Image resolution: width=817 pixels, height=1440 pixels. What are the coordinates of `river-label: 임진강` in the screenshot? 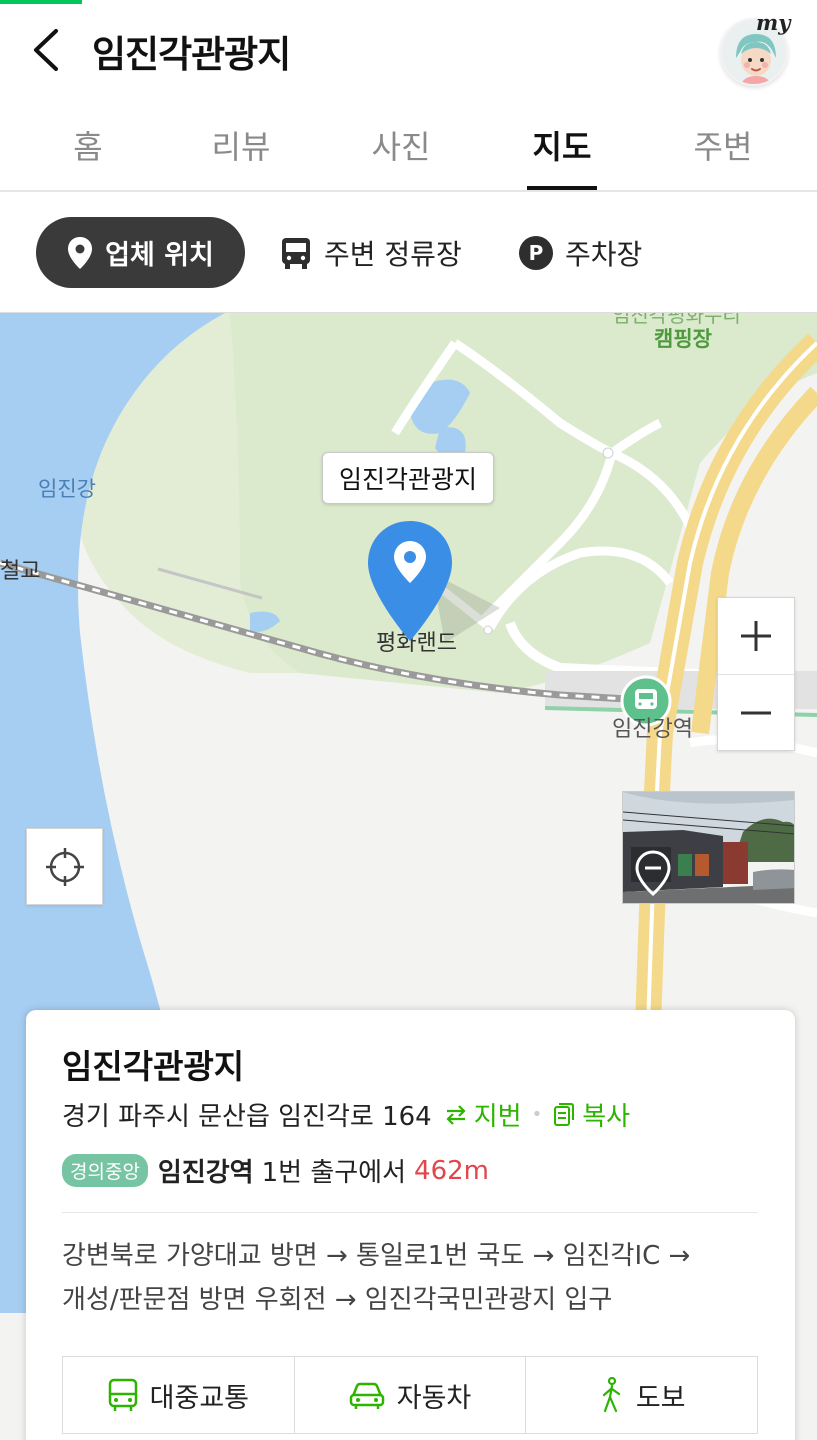 It's located at (67, 489).